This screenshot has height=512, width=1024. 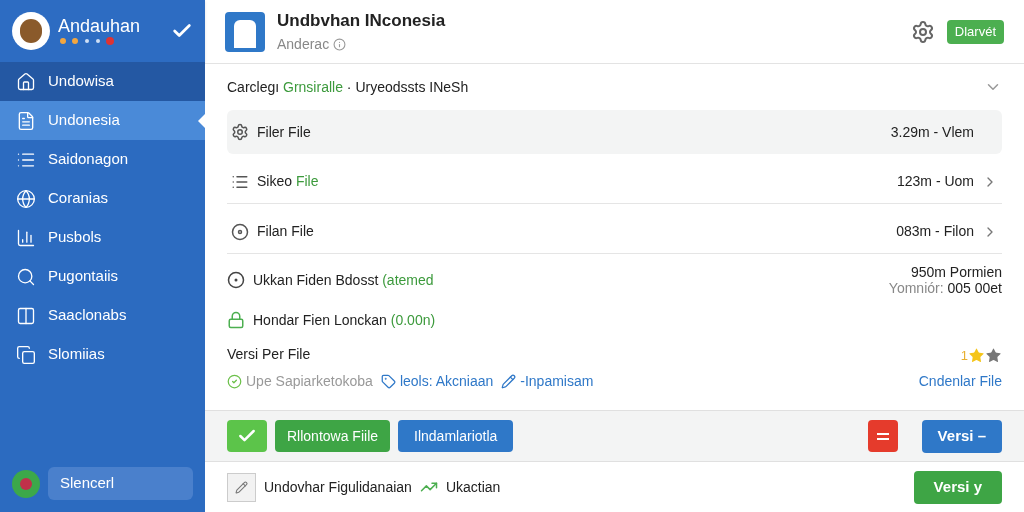 I want to click on page-subtitle: Anderac, so click(x=303, y=44).